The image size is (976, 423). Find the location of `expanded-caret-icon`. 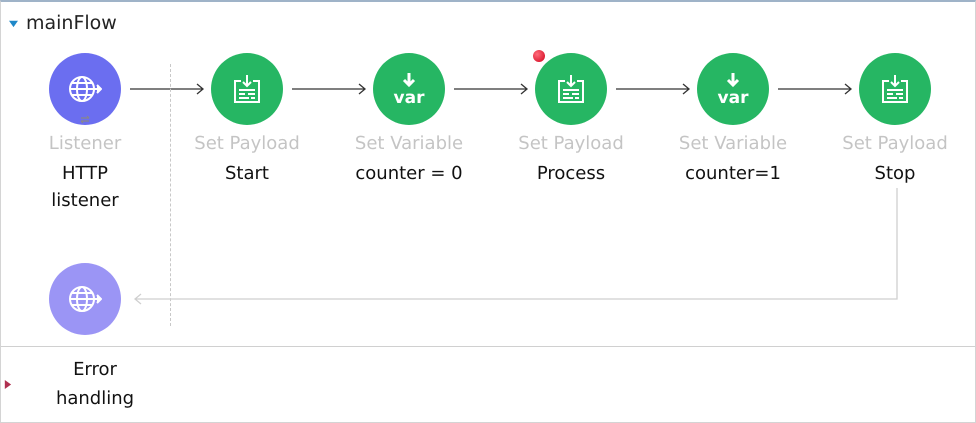

expanded-caret-icon is located at coordinates (13, 23).